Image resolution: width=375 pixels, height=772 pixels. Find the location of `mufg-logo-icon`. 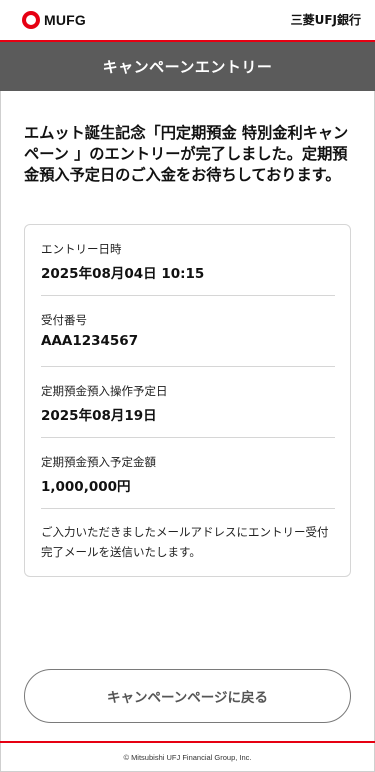

mufg-logo-icon is located at coordinates (31, 20).